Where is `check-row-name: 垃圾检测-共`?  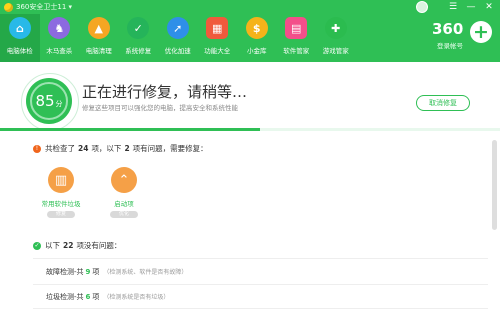 check-row-name: 垃圾检测-共 is located at coordinates (65, 297).